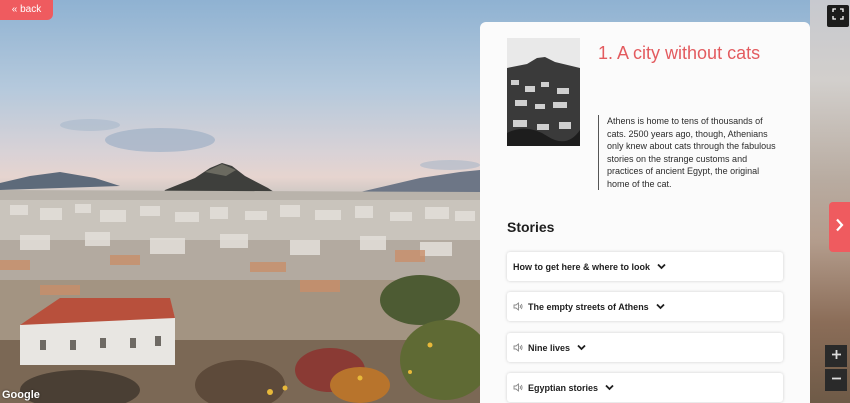 The image size is (850, 403). I want to click on minus-icon, so click(836, 380).